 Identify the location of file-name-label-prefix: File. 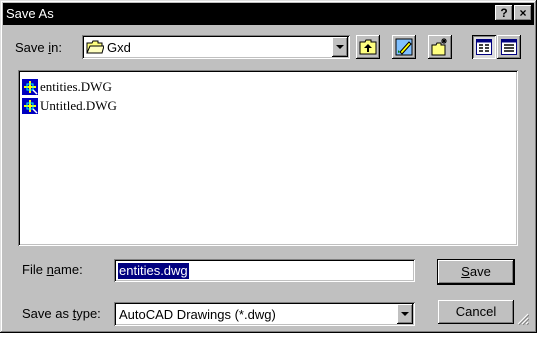
(34, 269).